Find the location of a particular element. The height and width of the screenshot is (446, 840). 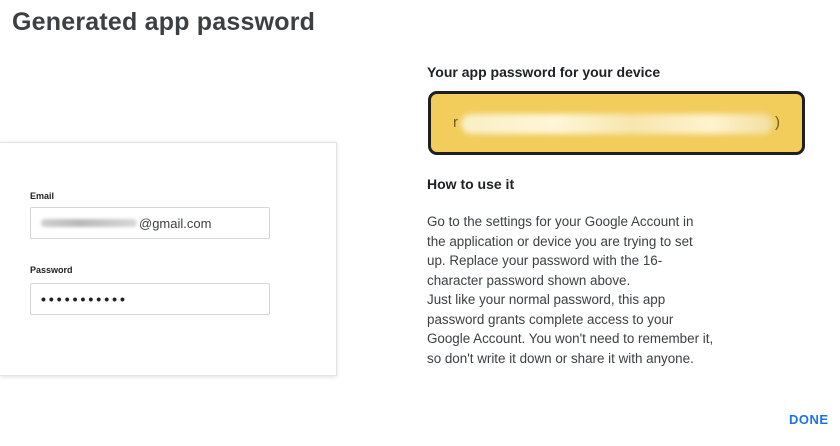

redacted-app-password is located at coordinates (617, 124).